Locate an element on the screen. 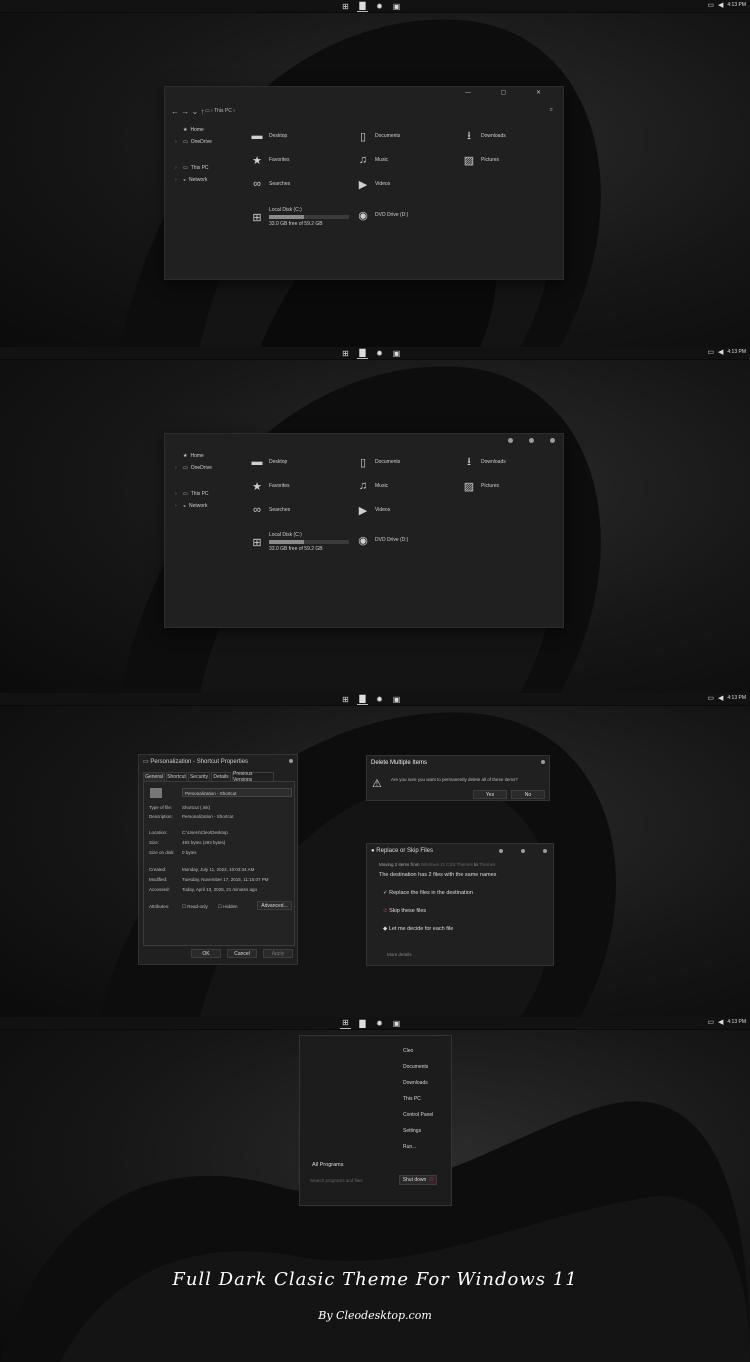 The width and height of the screenshot is (750, 1362). tab-security: Security is located at coordinates (199, 776).